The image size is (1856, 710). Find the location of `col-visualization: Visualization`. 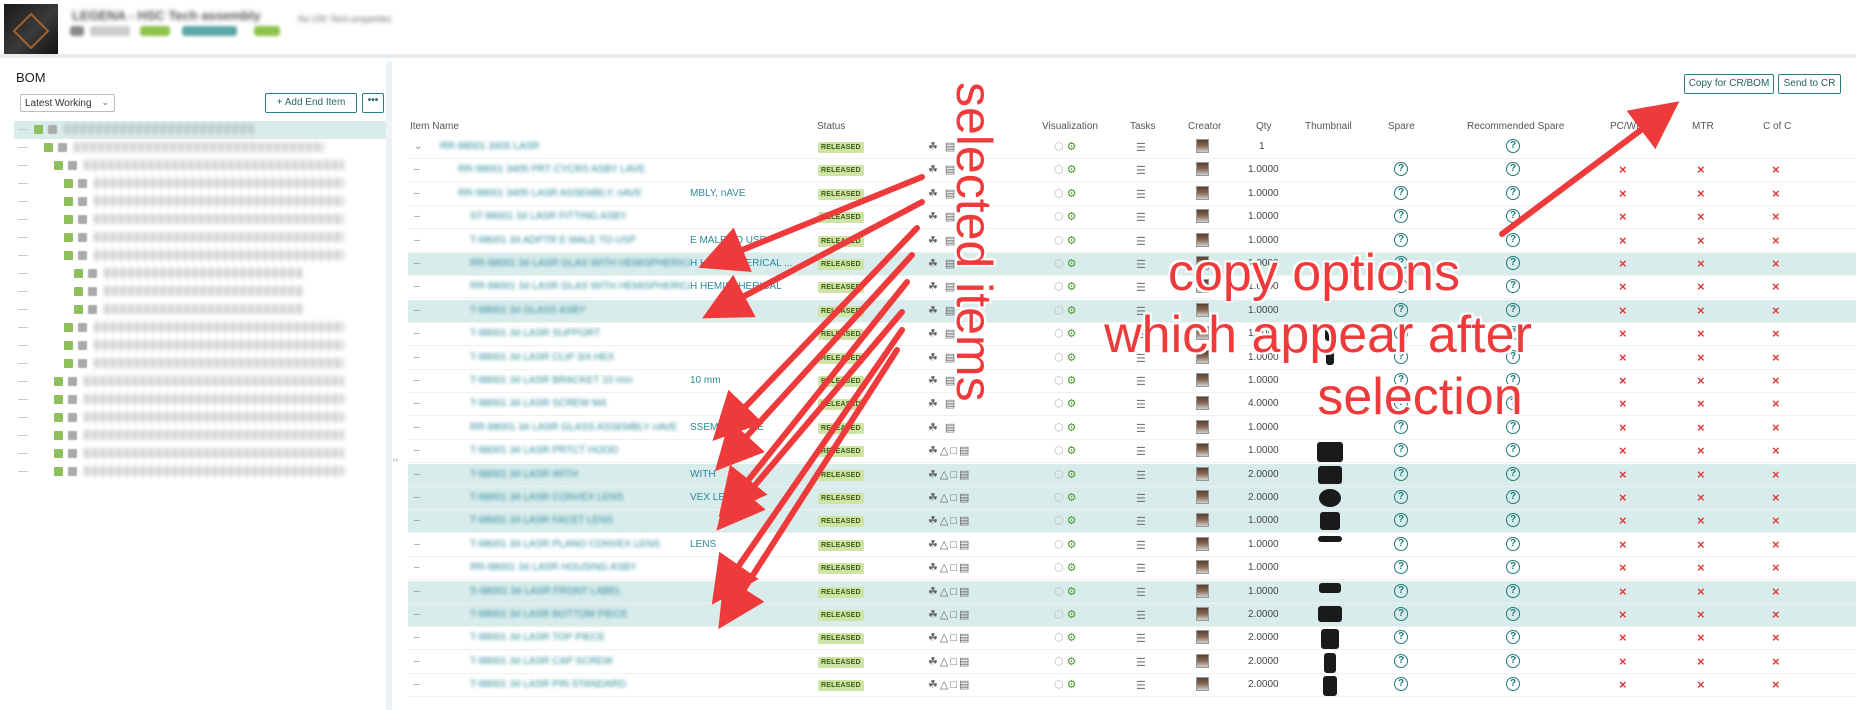

col-visualization: Visualization is located at coordinates (1070, 126).